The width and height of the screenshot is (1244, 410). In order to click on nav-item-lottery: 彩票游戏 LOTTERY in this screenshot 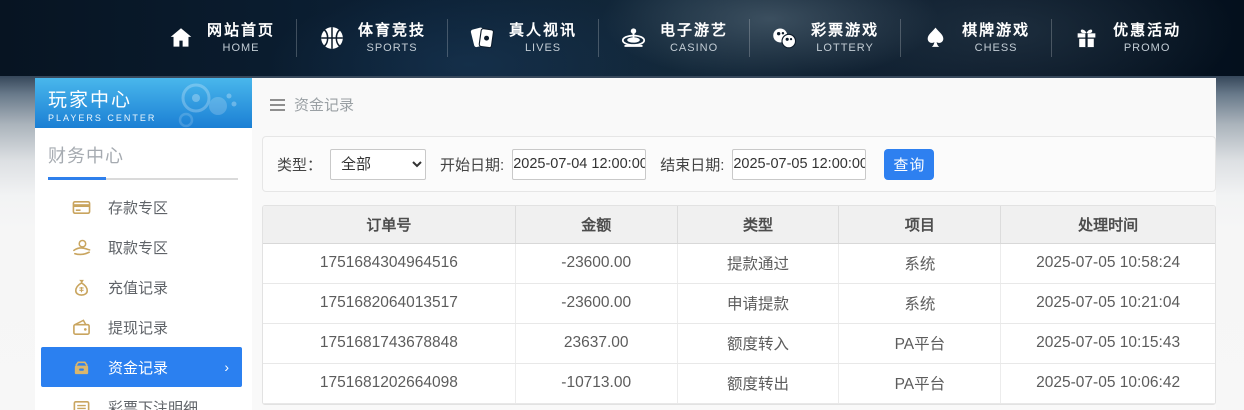, I will do `click(825, 38)`.